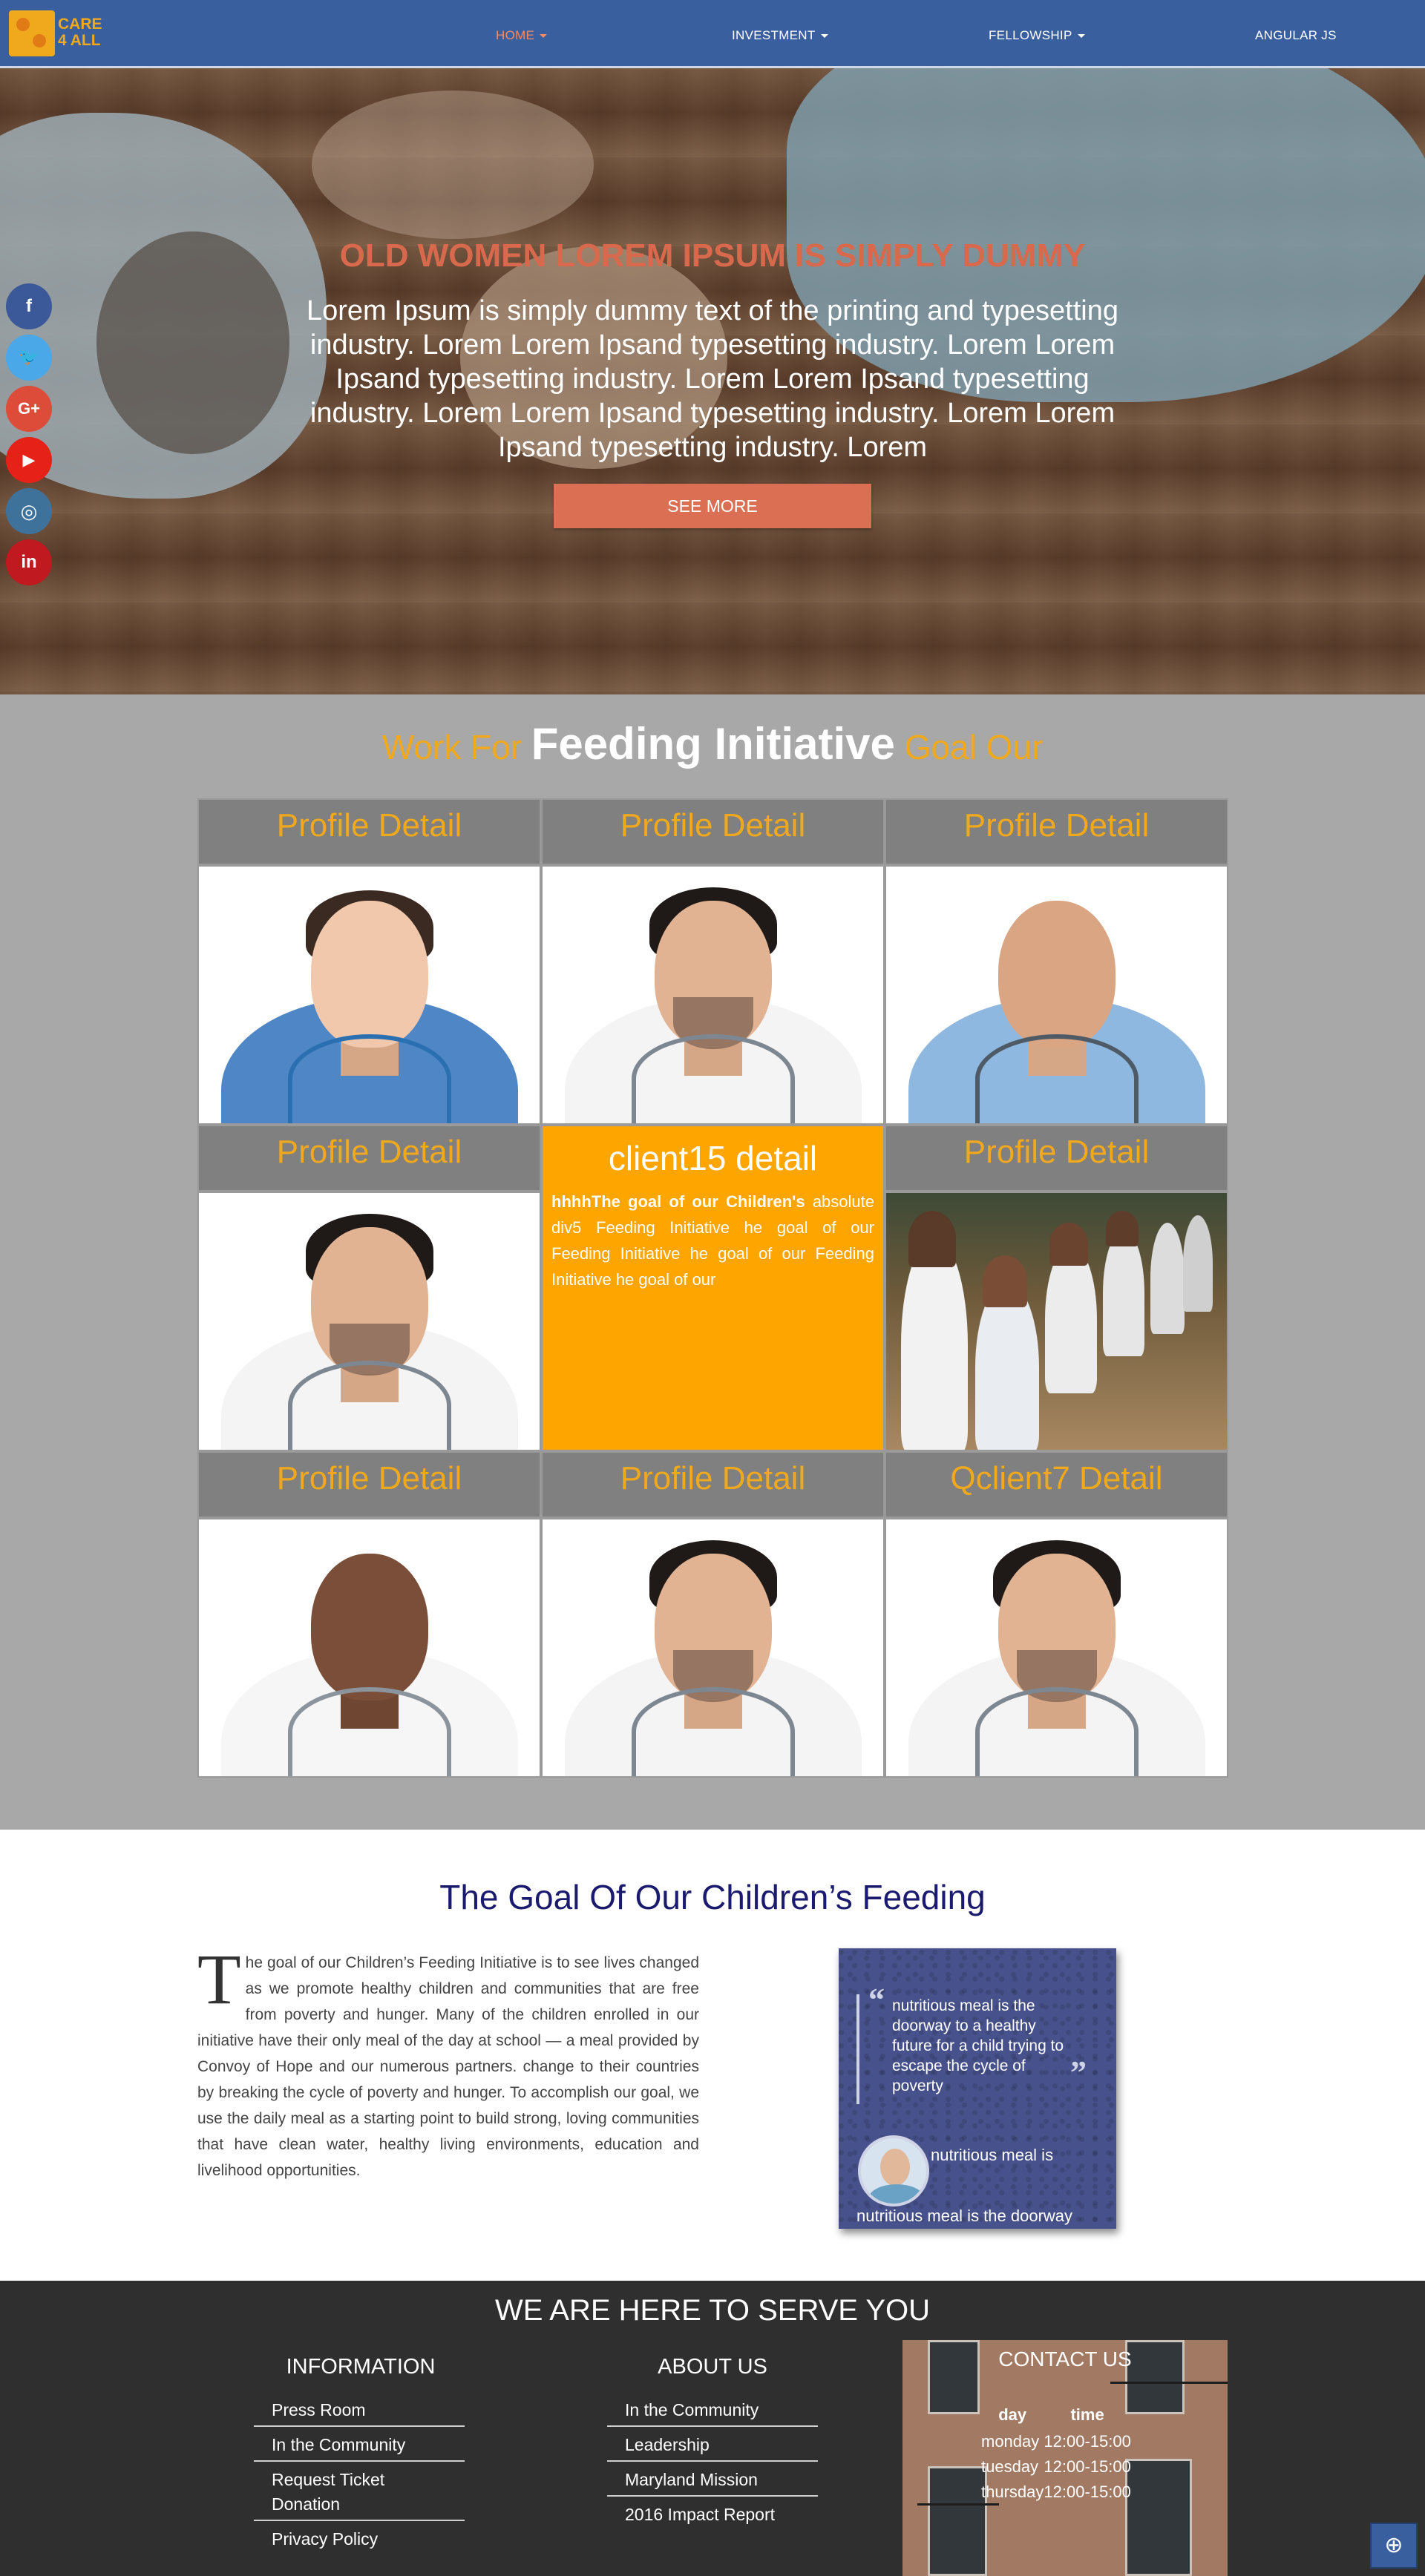 The image size is (1425, 2576). What do you see at coordinates (1056, 2492) in the screenshot?
I see `table-row: thursday 12:00-15:00` at bounding box center [1056, 2492].